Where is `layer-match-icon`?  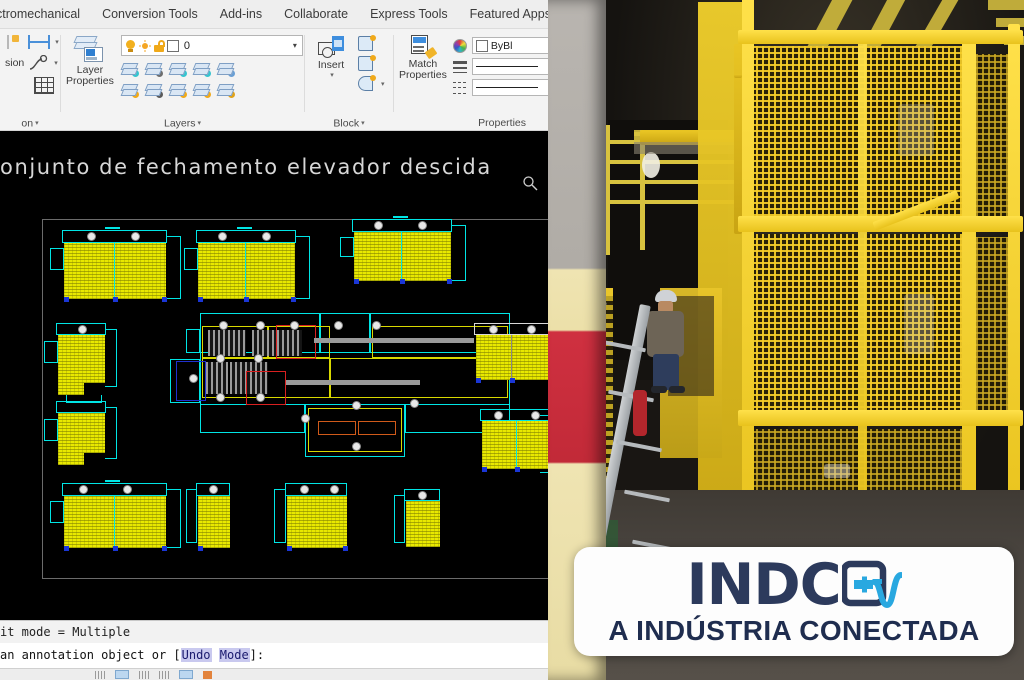 layer-match-icon is located at coordinates (154, 90).